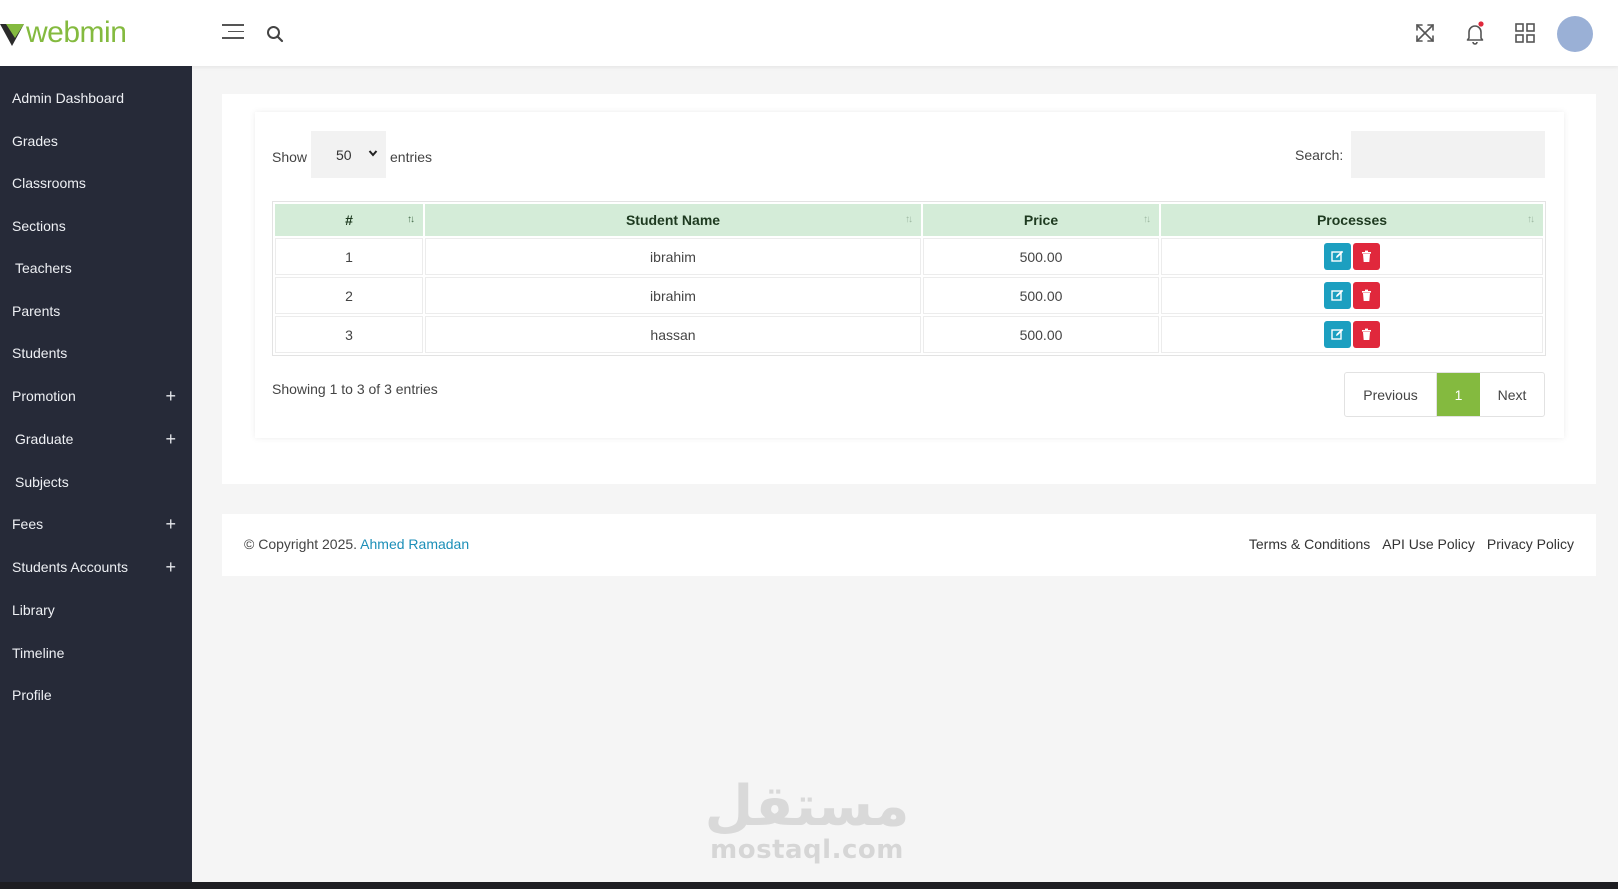 The height and width of the screenshot is (889, 1618). I want to click on sidebar-item-label: Parents, so click(36, 311).